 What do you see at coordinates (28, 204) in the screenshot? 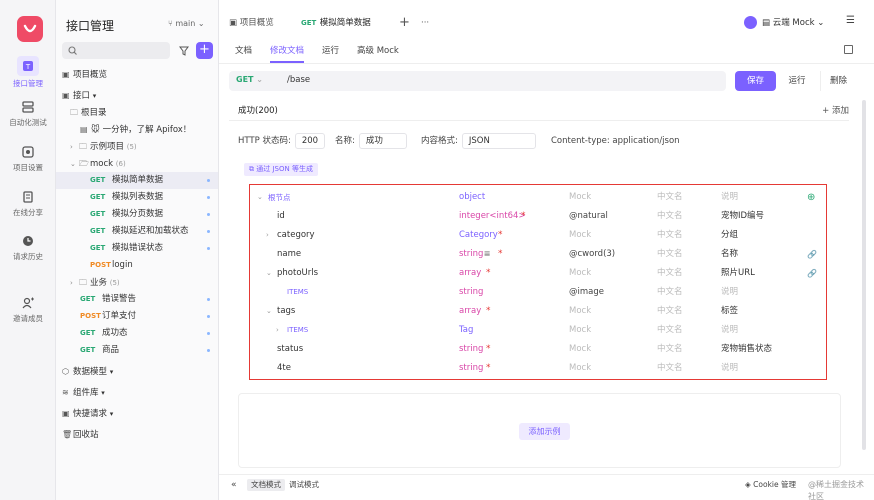
I see `rail-item-share: 在线分享` at bounding box center [28, 204].